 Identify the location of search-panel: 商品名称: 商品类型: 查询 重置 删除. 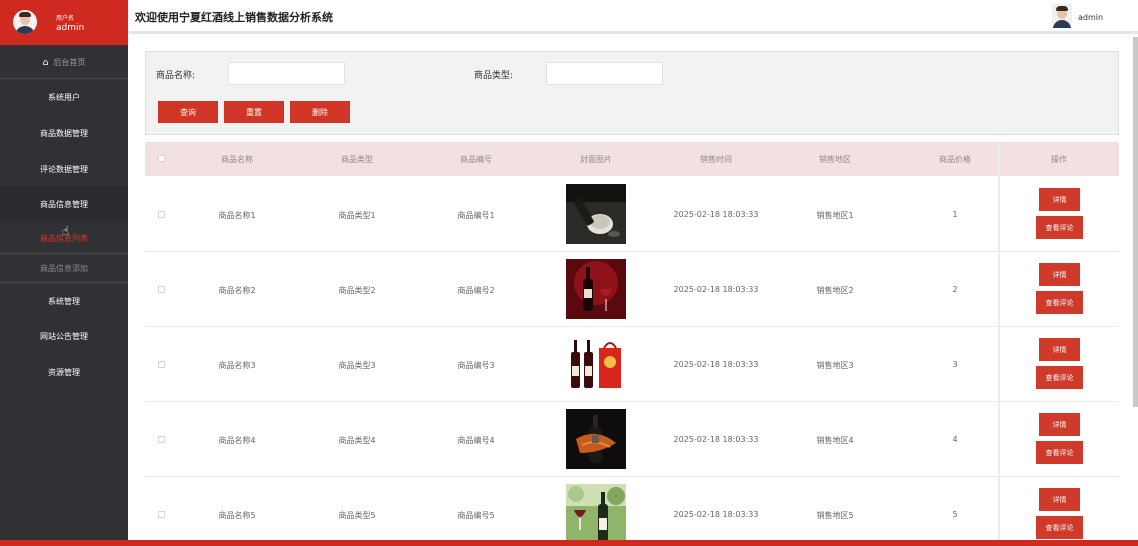
(632, 93).